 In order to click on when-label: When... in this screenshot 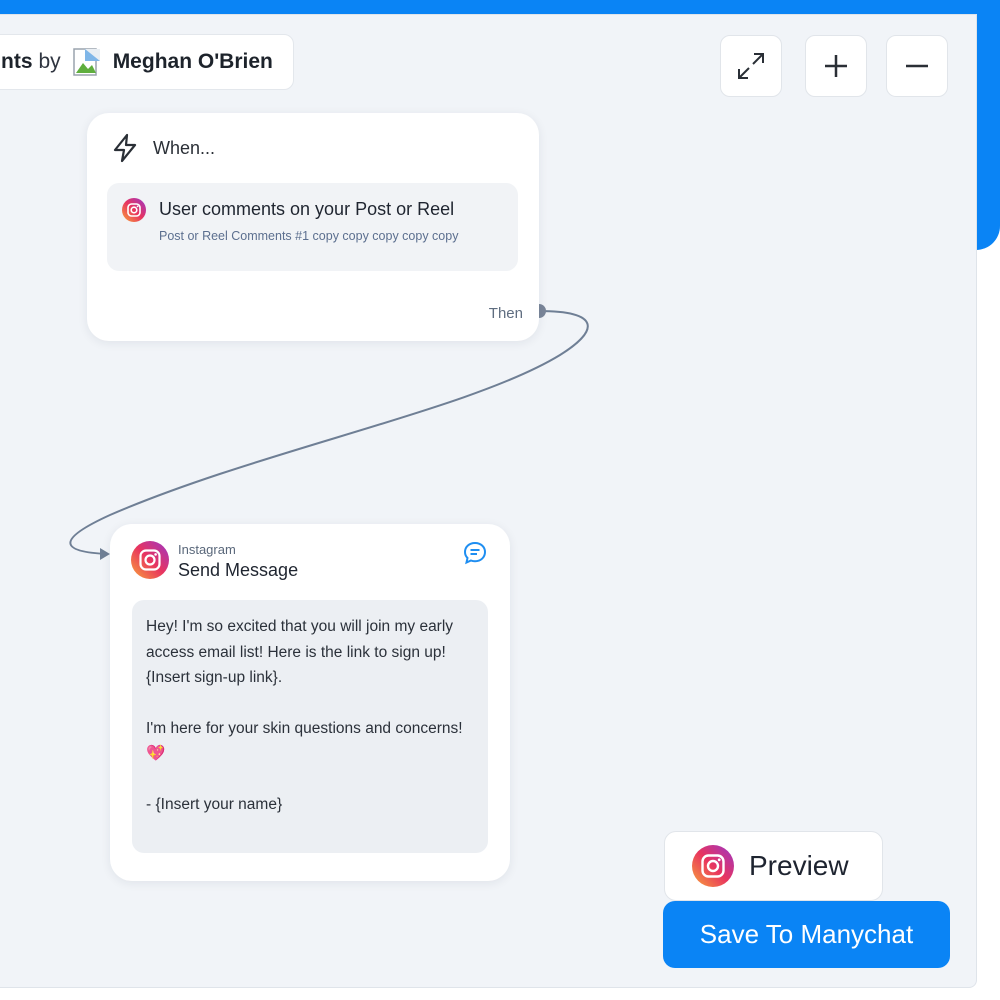, I will do `click(184, 147)`.